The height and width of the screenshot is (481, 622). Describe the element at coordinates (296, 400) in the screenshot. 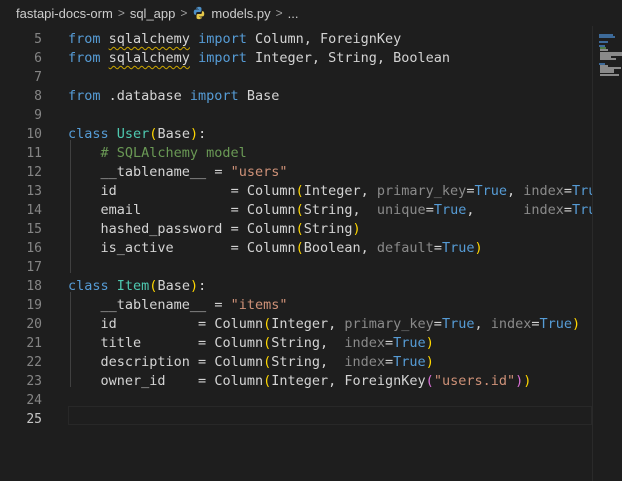

I see `code-line: 24` at that location.